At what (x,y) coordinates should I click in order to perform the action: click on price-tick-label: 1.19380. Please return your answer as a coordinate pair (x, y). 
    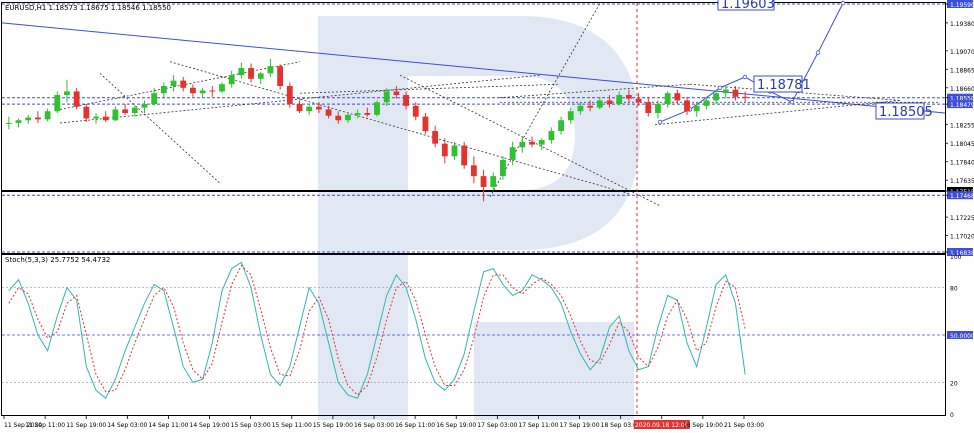
    Looking at the image, I should click on (962, 24).